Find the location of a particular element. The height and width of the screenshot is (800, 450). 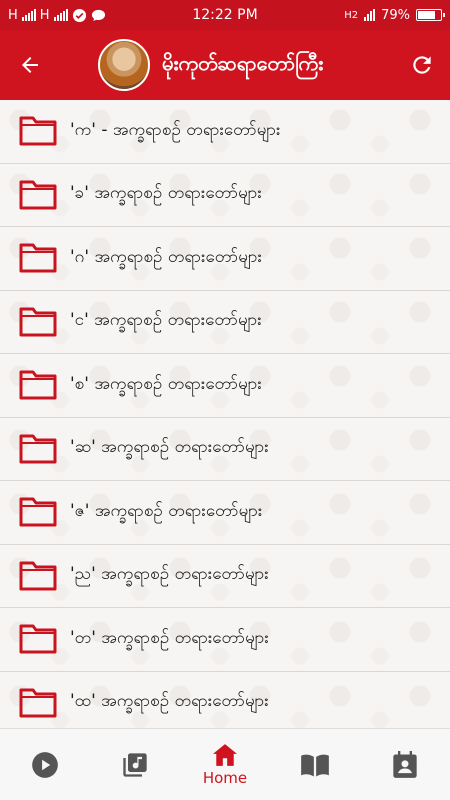

list-item-label: 'ဆ' အက္ခရာစဉ် တရားတော်များ is located at coordinates (169, 447).